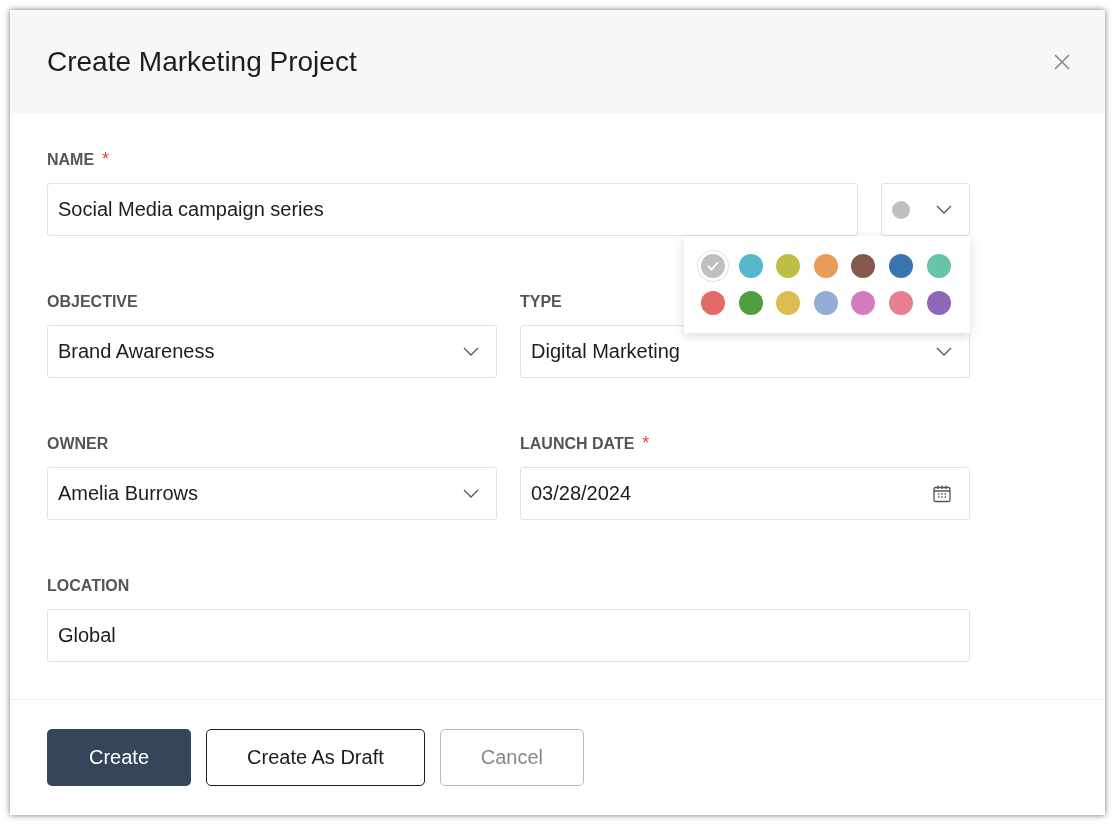  What do you see at coordinates (452, 209) in the screenshot?
I see `name-input-field: Social Media campaign series` at bounding box center [452, 209].